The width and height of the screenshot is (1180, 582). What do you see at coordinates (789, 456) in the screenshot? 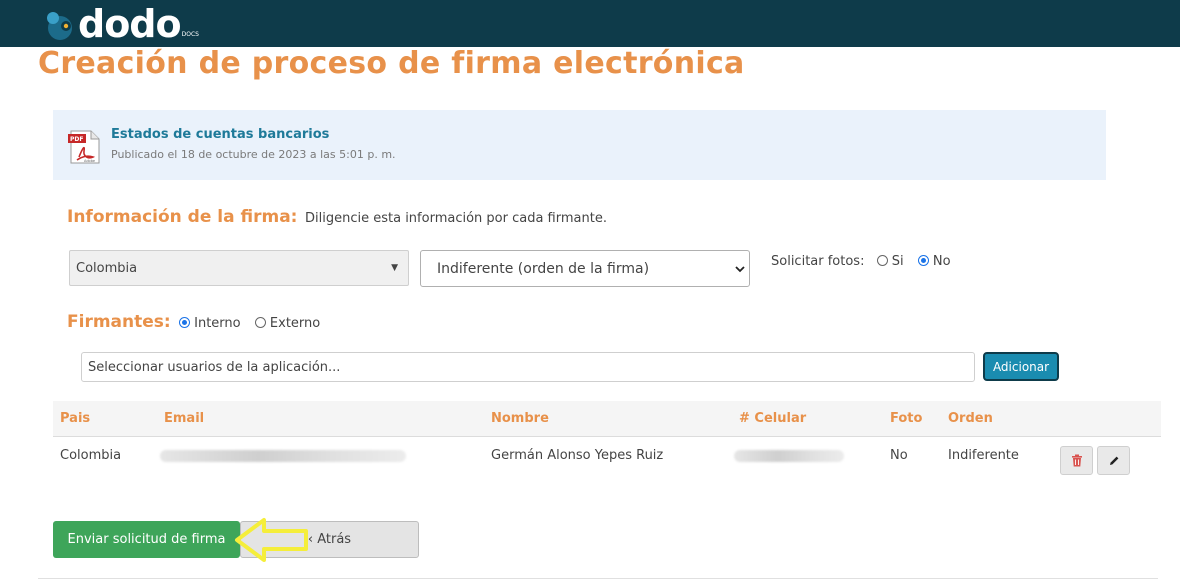
I see `cell-celular-redacted` at bounding box center [789, 456].